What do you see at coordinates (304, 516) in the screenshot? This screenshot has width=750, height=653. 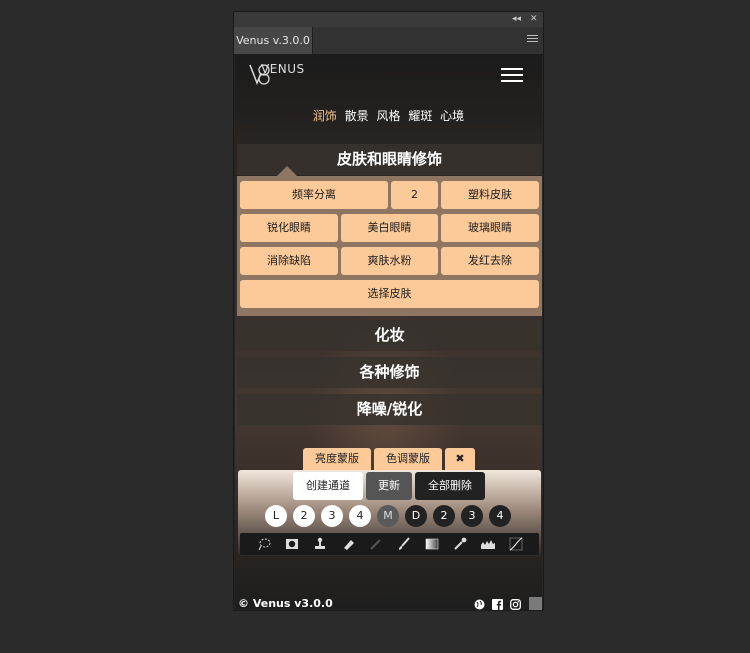 I see `level-button-l2: 2` at bounding box center [304, 516].